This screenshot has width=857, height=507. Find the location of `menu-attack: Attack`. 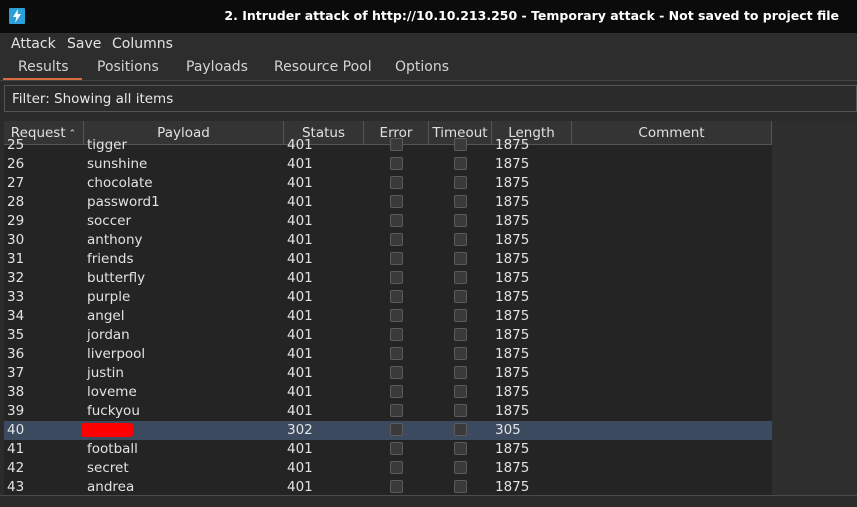

menu-attack: Attack is located at coordinates (33, 44).